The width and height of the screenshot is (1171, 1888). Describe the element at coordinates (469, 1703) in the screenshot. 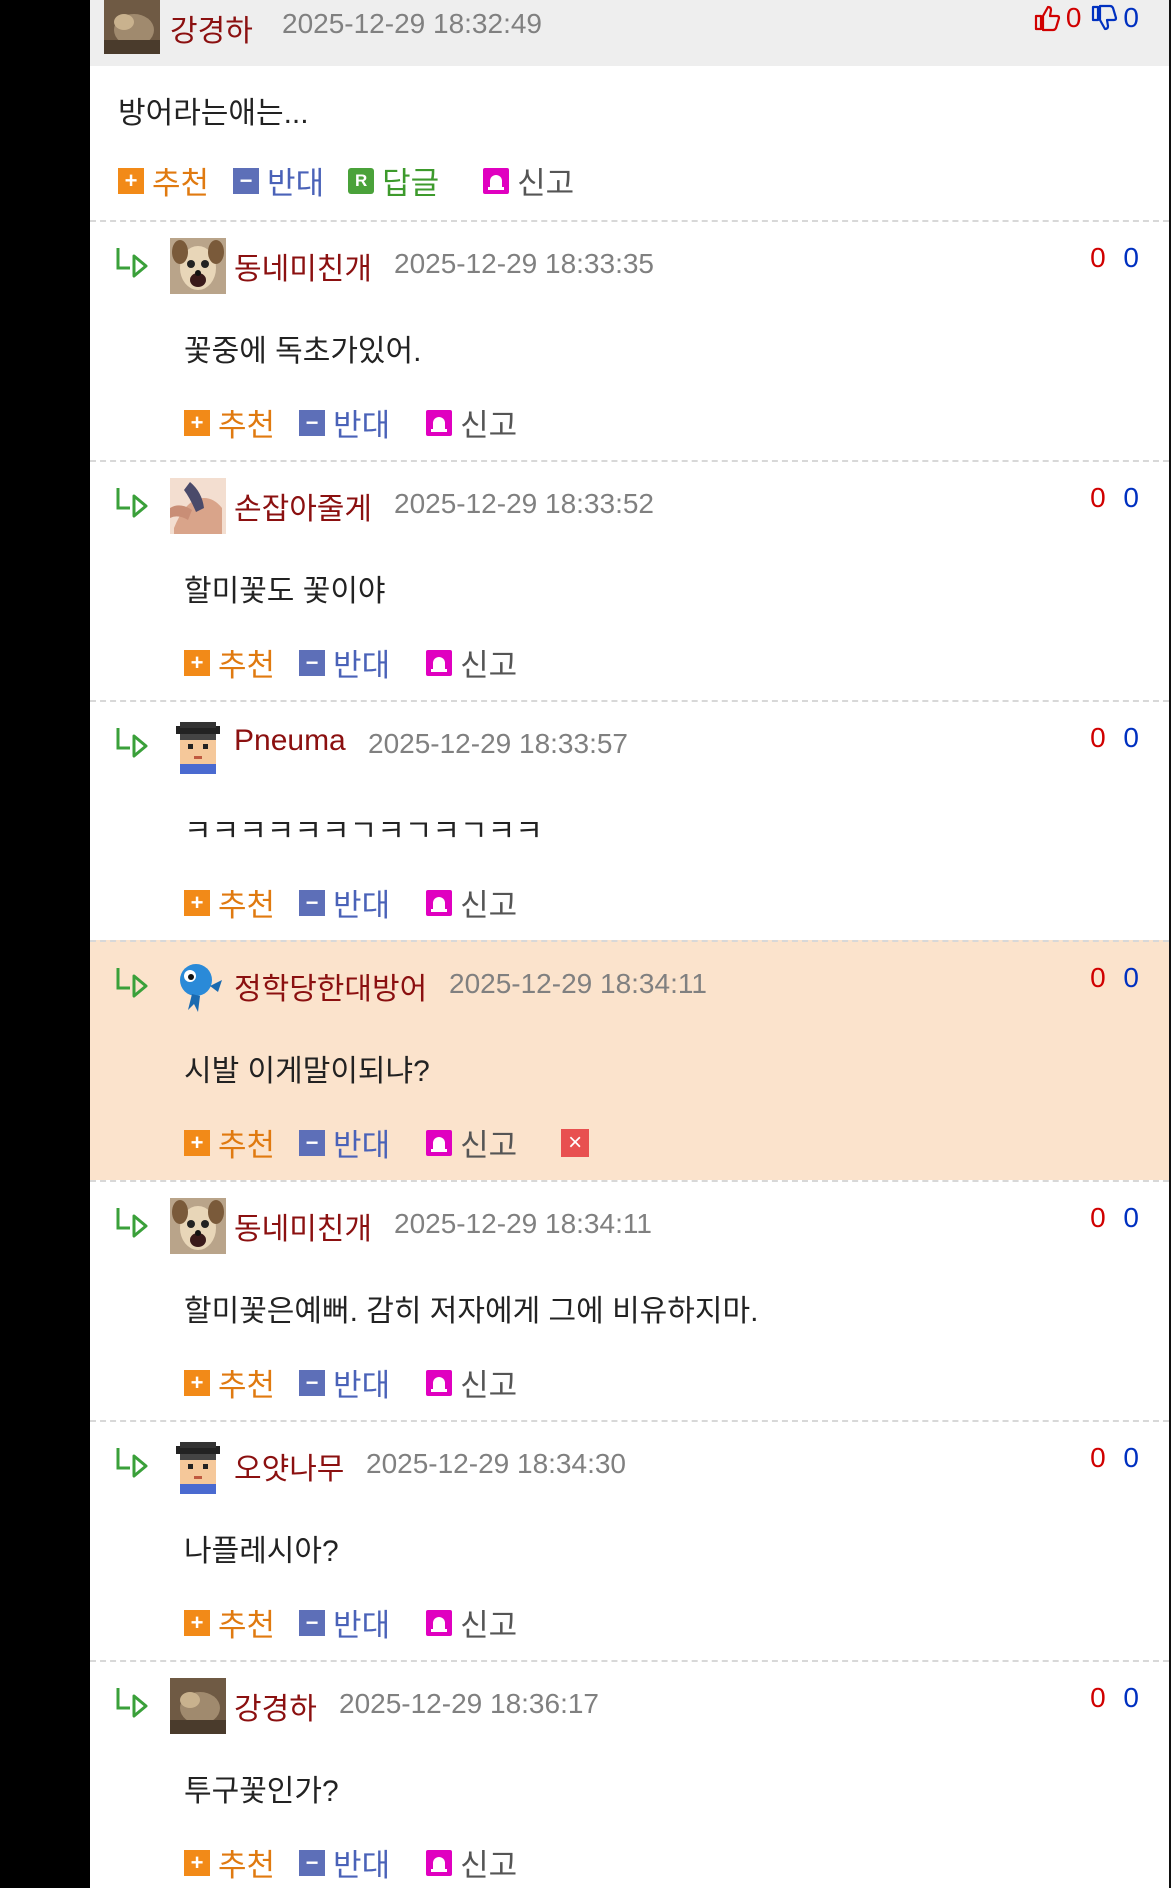

I see `reply-datetime: 2025-12-29 18:36:17` at that location.